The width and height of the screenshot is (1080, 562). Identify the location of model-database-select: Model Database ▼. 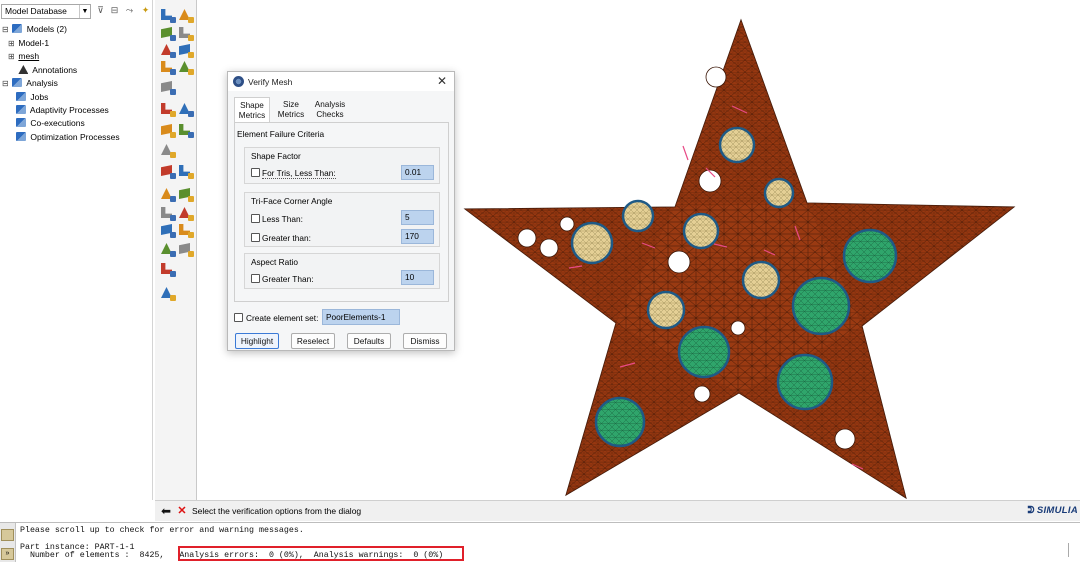
(46, 11).